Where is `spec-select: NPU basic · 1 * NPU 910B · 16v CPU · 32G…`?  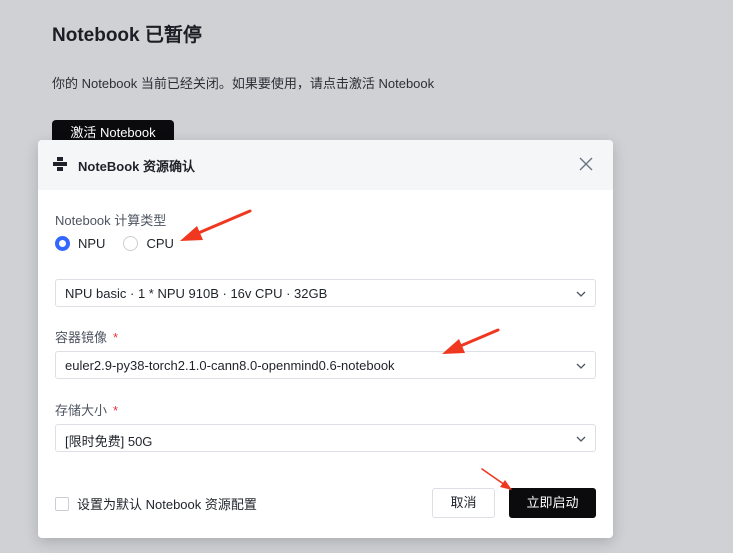 spec-select: NPU basic · 1 * NPU 910B · 16v CPU · 32G… is located at coordinates (325, 293).